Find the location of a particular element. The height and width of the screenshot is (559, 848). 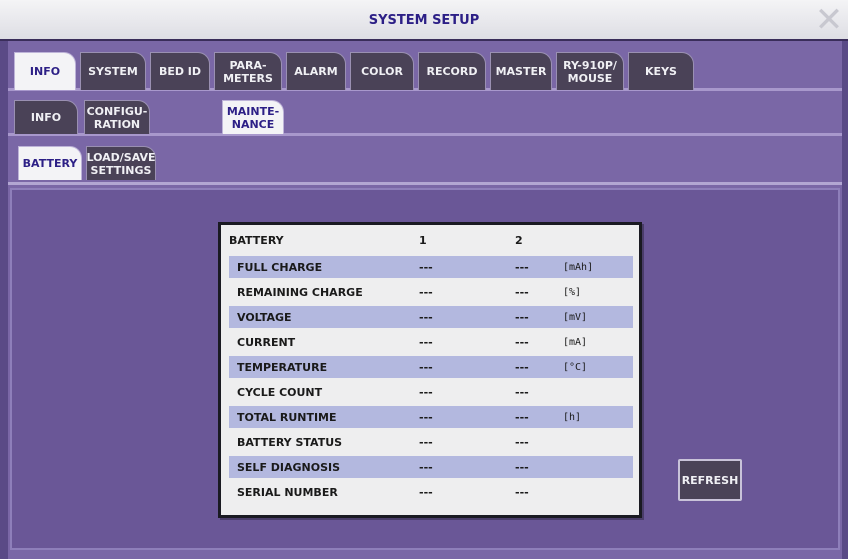

row-unit: [mV] is located at coordinates (575, 317).